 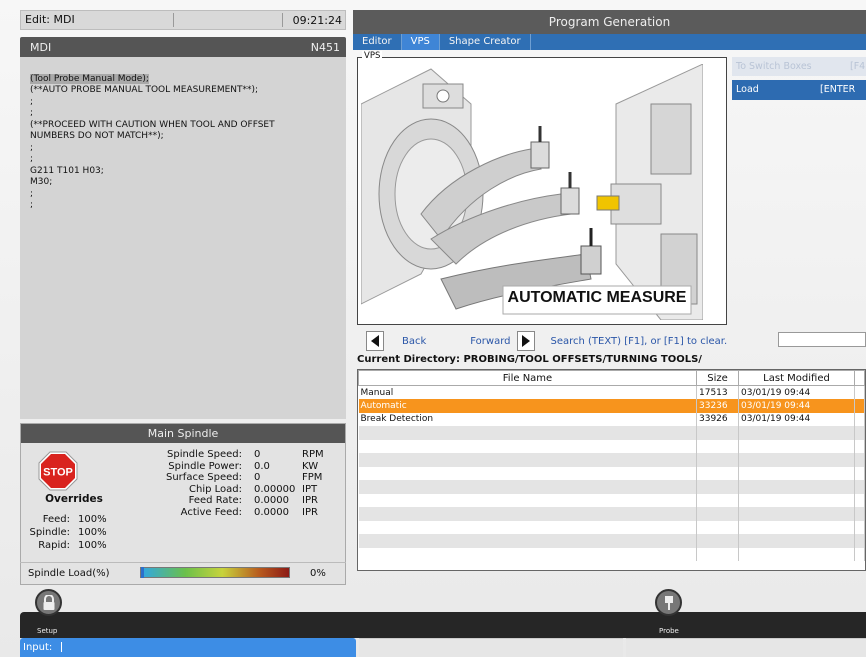 I want to click on file-size-cell: 33926, so click(x=717, y=419).